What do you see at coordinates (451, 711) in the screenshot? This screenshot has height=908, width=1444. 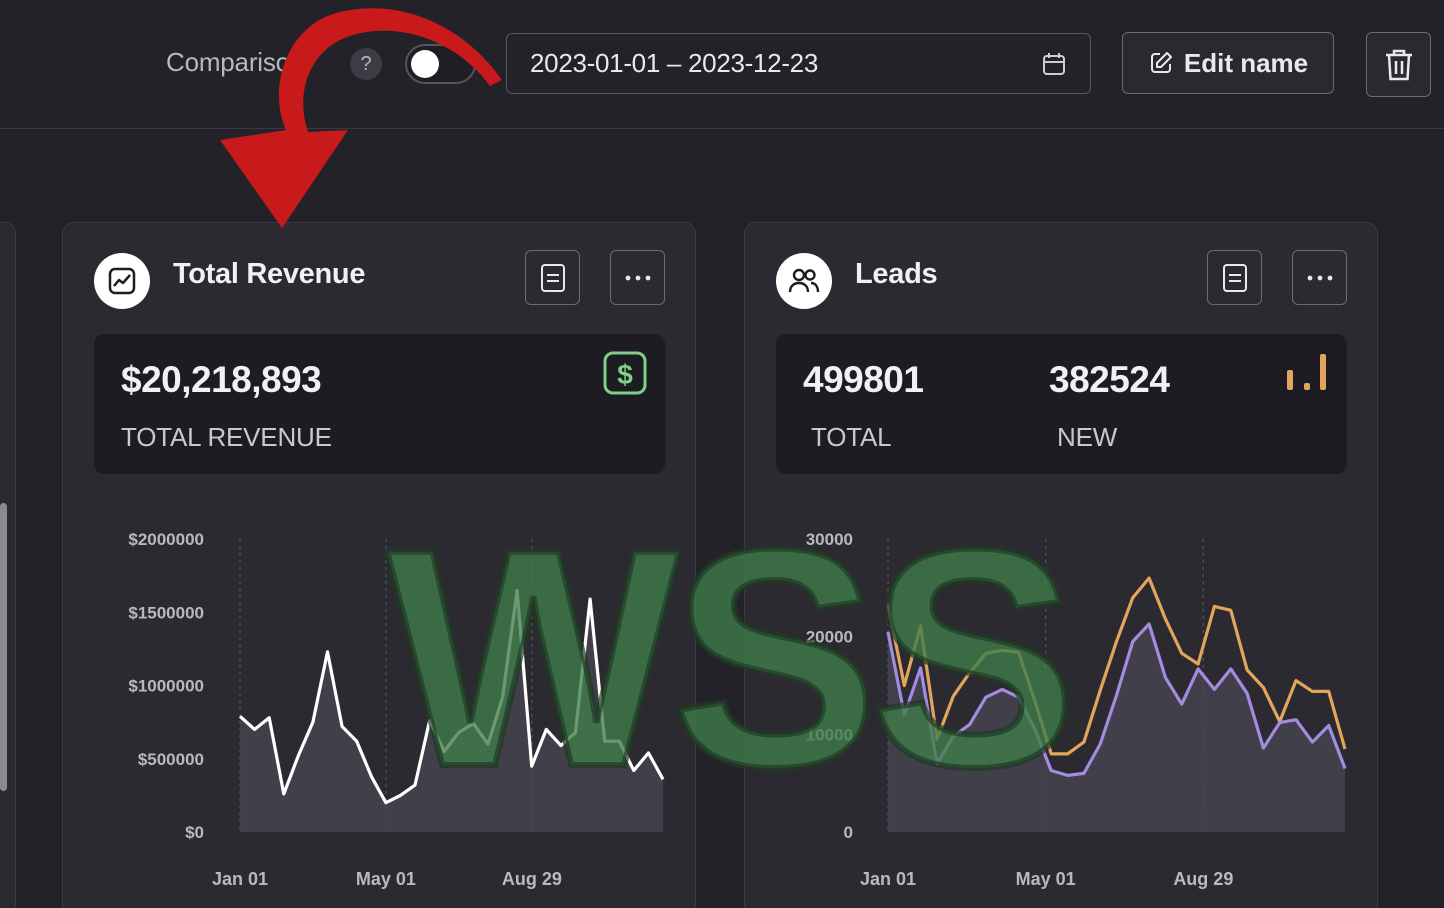 I see `series-area` at bounding box center [451, 711].